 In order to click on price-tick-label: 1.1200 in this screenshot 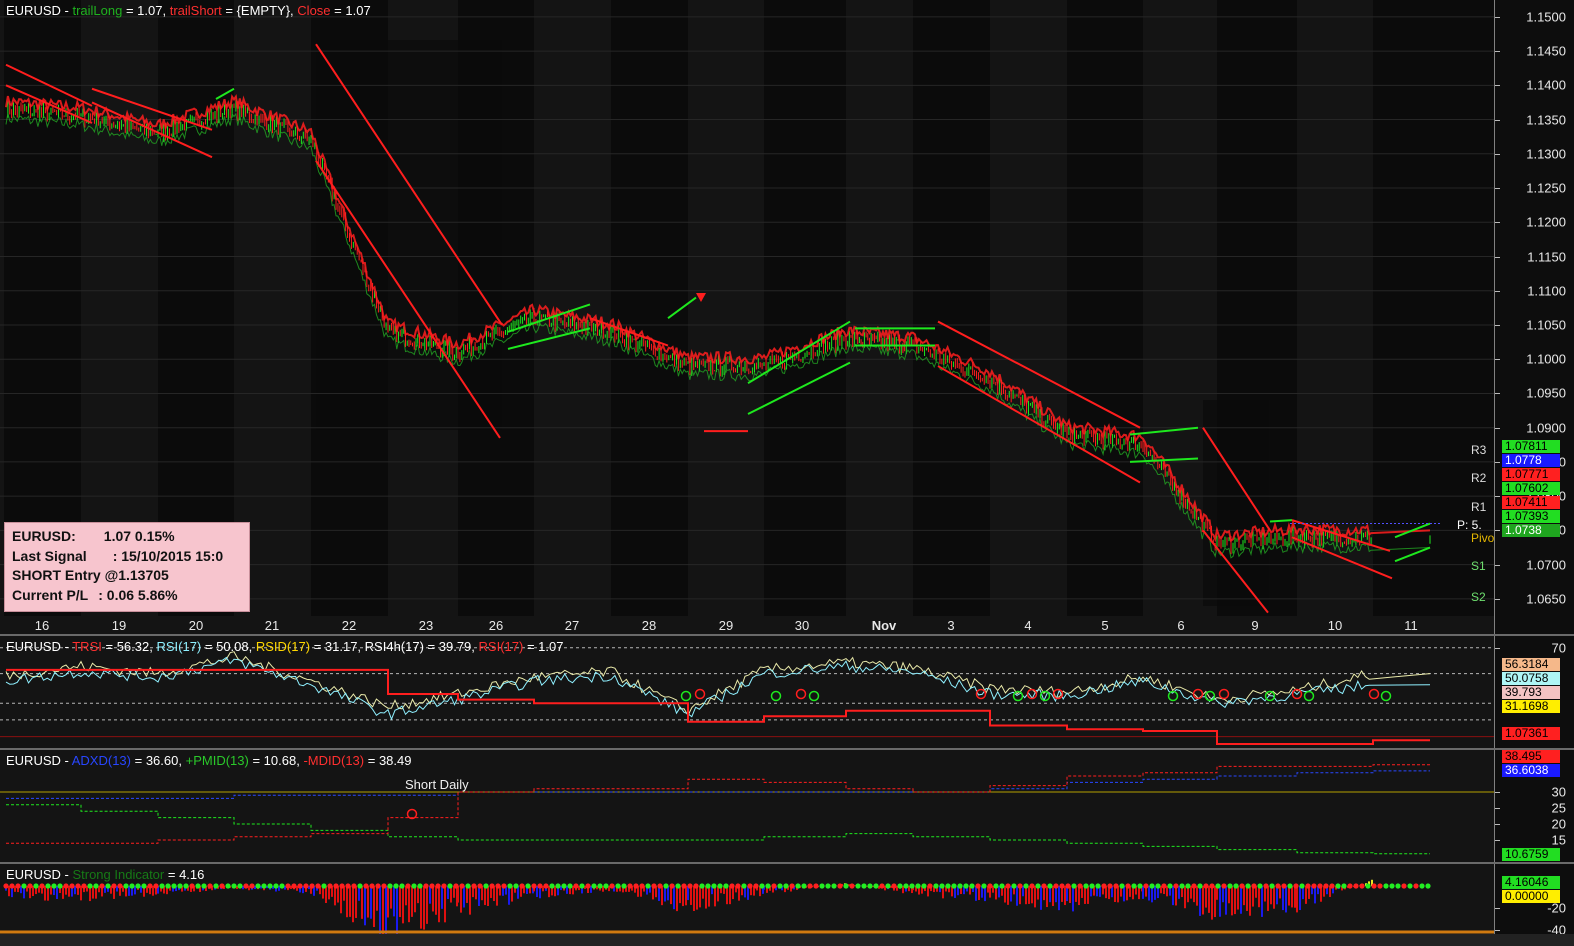, I will do `click(1546, 222)`.